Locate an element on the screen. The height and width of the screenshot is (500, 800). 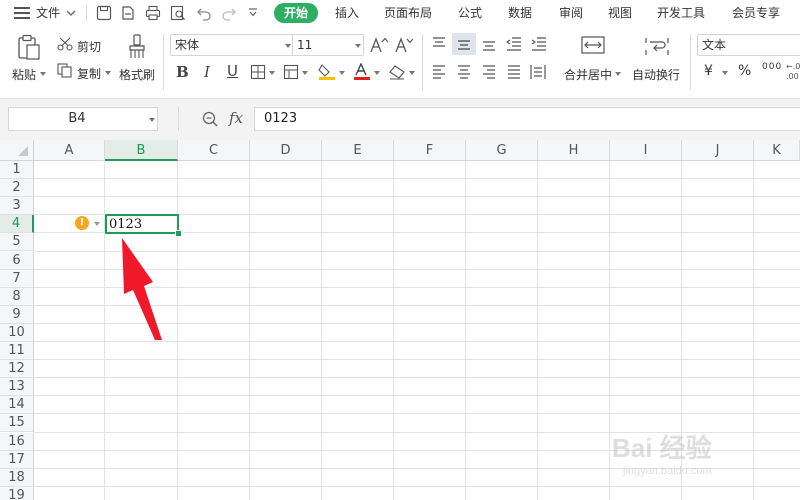
copy-dropdown-caret is located at coordinates (108, 73).